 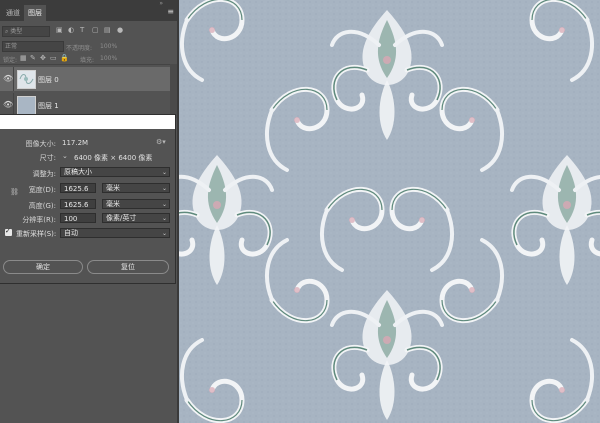 I want to click on image-size-label: 图像大小:, so click(x=40, y=144).